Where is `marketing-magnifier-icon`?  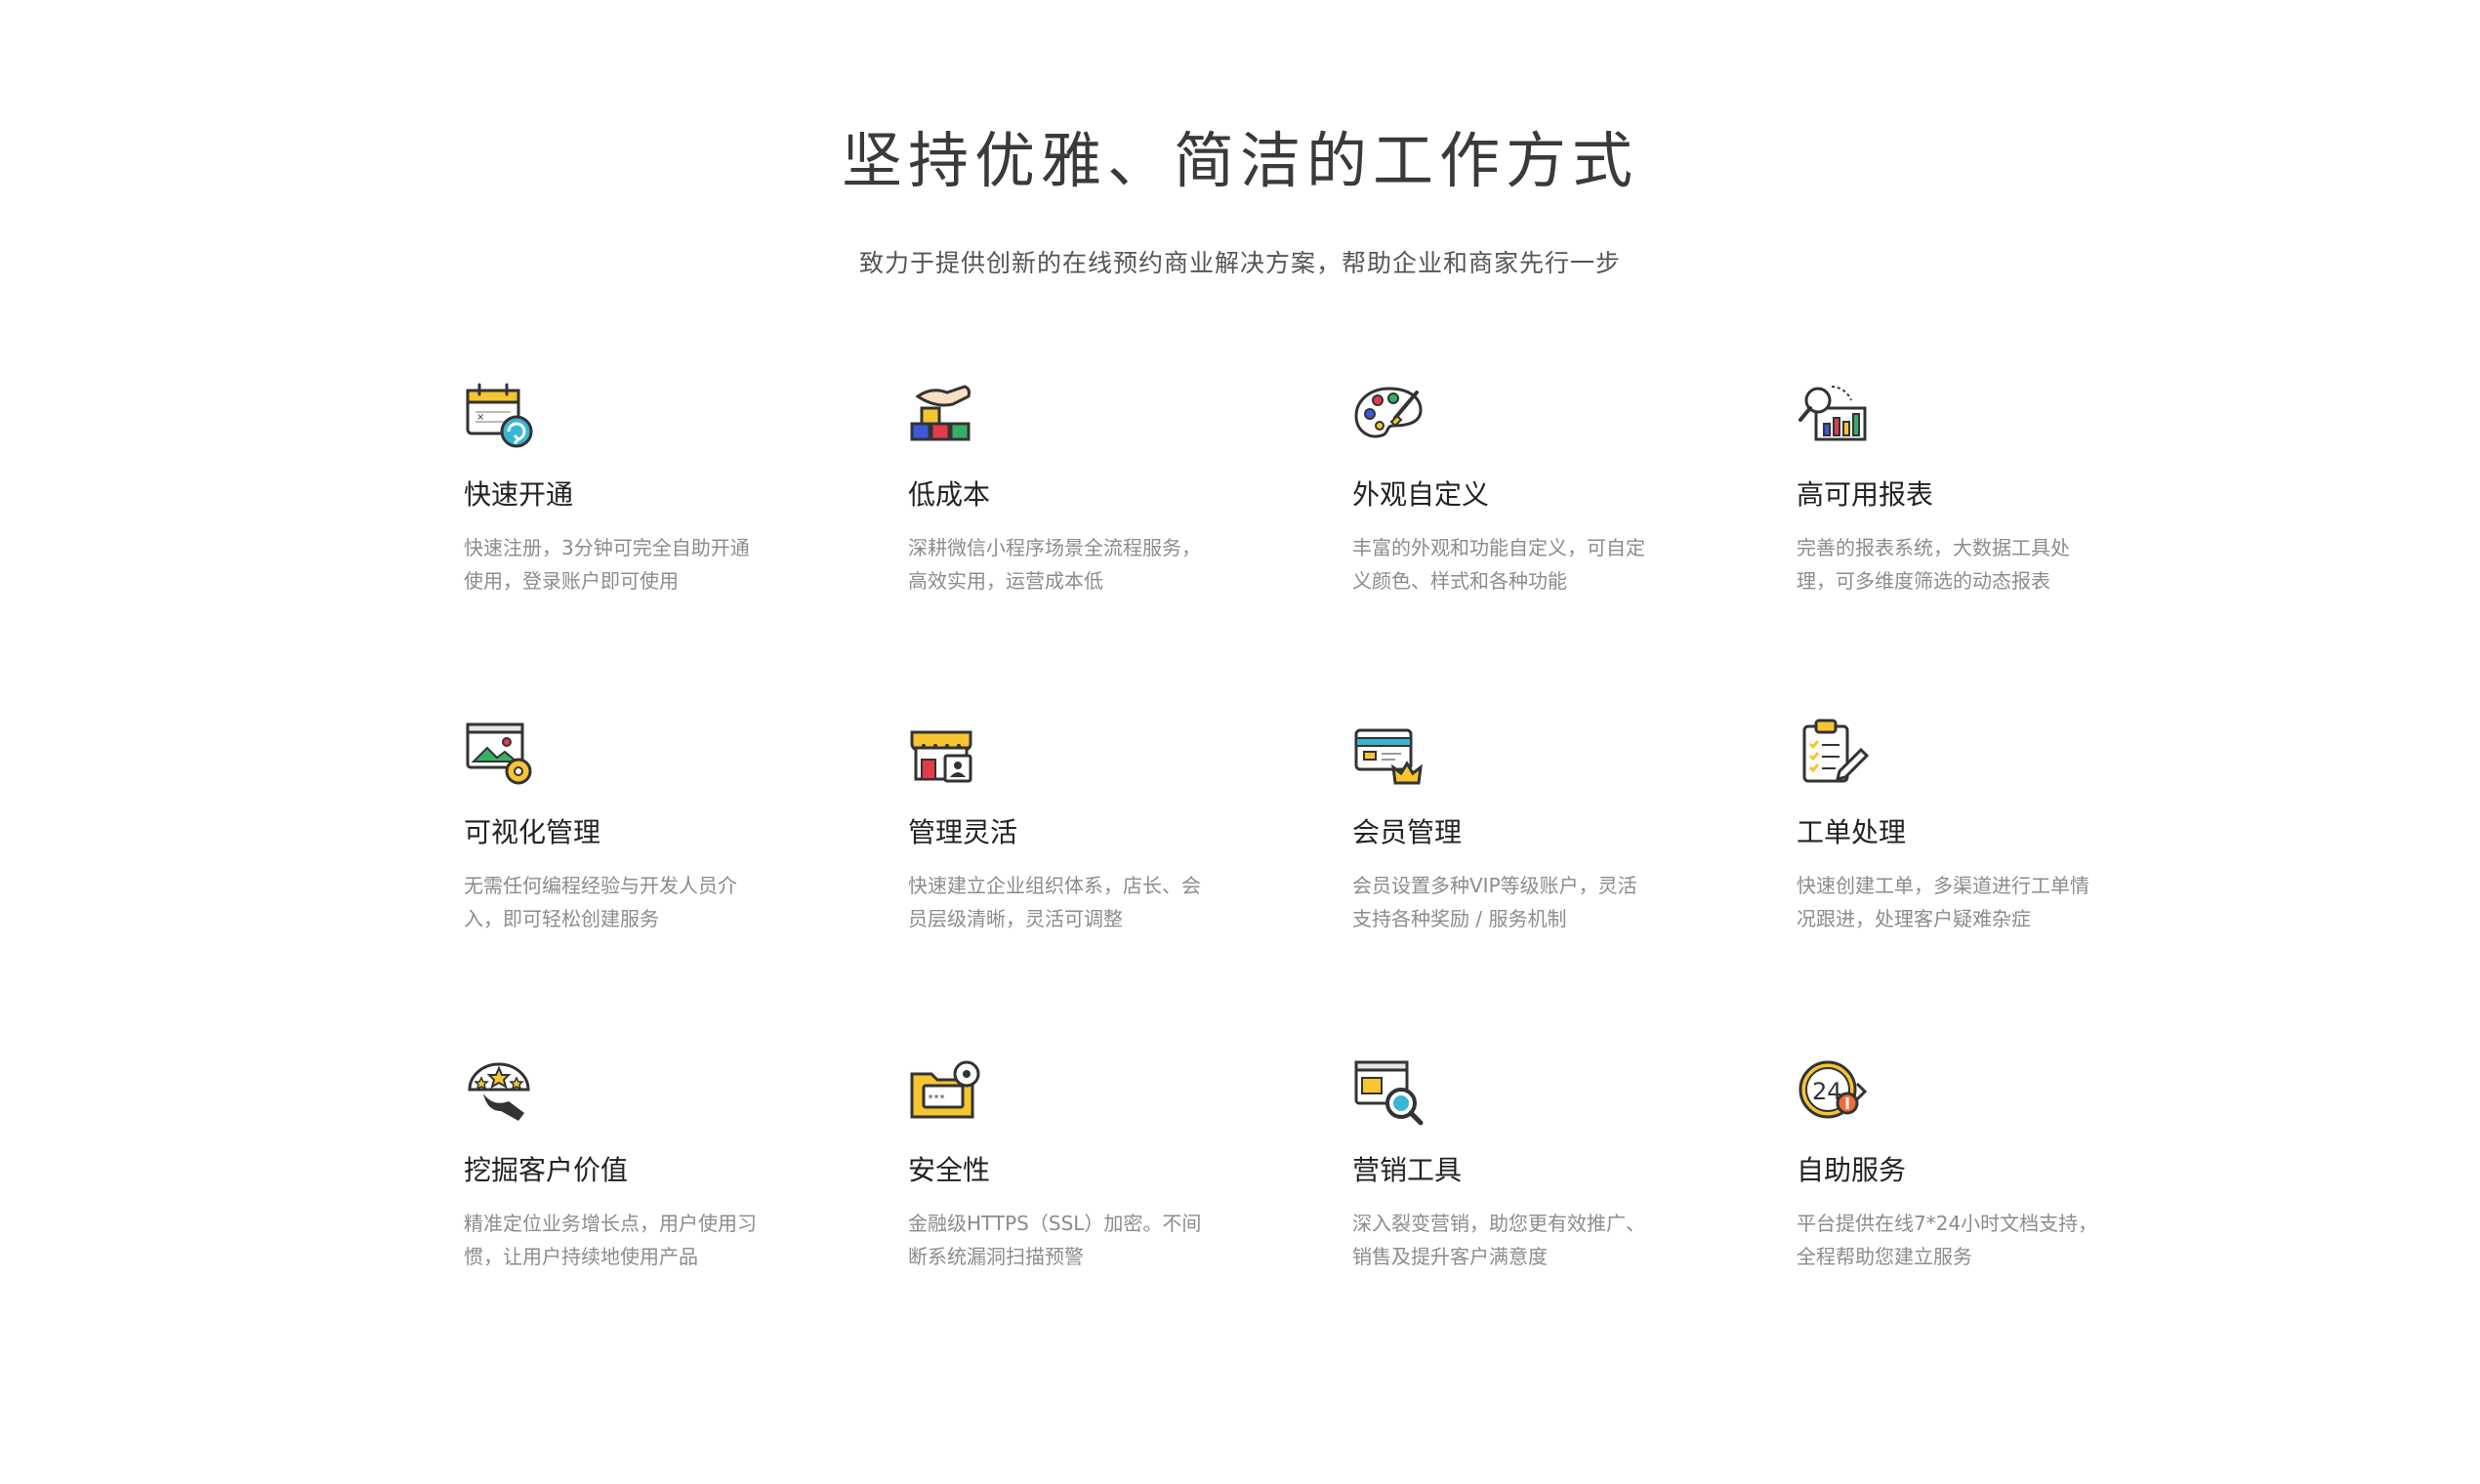
marketing-magnifier-icon is located at coordinates (1389, 1092).